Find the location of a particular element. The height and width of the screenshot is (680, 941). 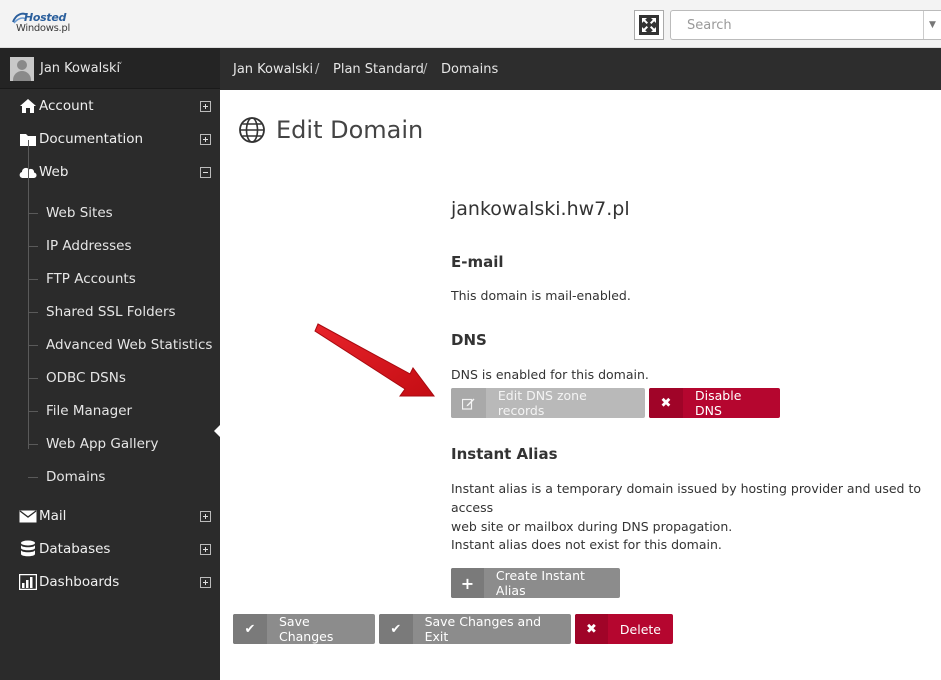

dns-status-text: DNS is enabled for this domain. is located at coordinates (550, 374).